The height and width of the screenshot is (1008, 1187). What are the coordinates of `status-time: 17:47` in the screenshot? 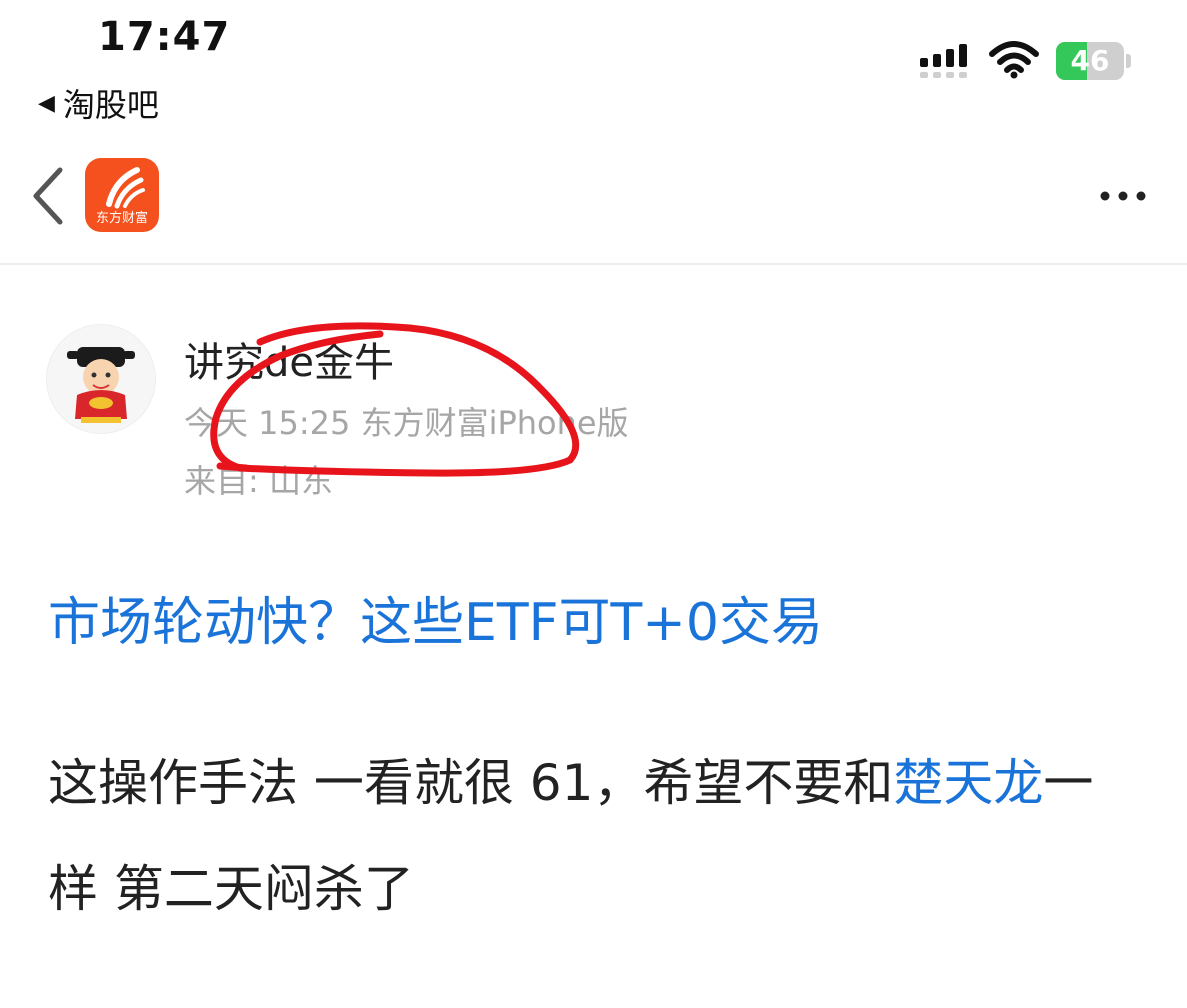 It's located at (164, 37).